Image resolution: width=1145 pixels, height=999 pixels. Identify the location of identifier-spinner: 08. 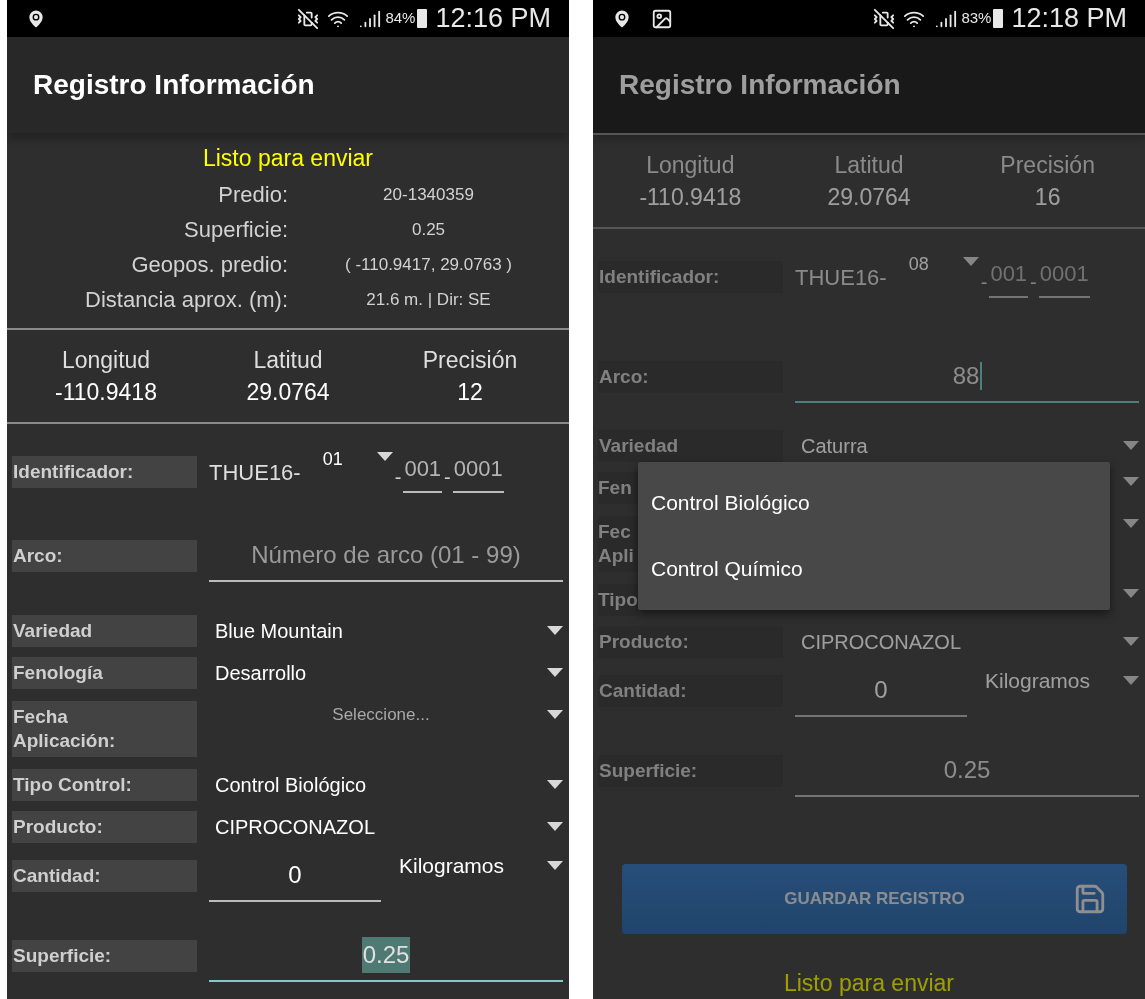
(943, 264).